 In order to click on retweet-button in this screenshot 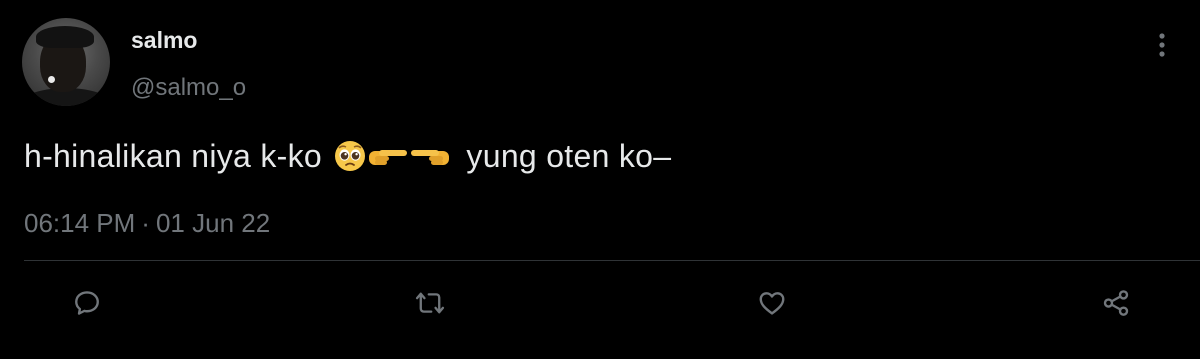, I will do `click(430, 303)`.